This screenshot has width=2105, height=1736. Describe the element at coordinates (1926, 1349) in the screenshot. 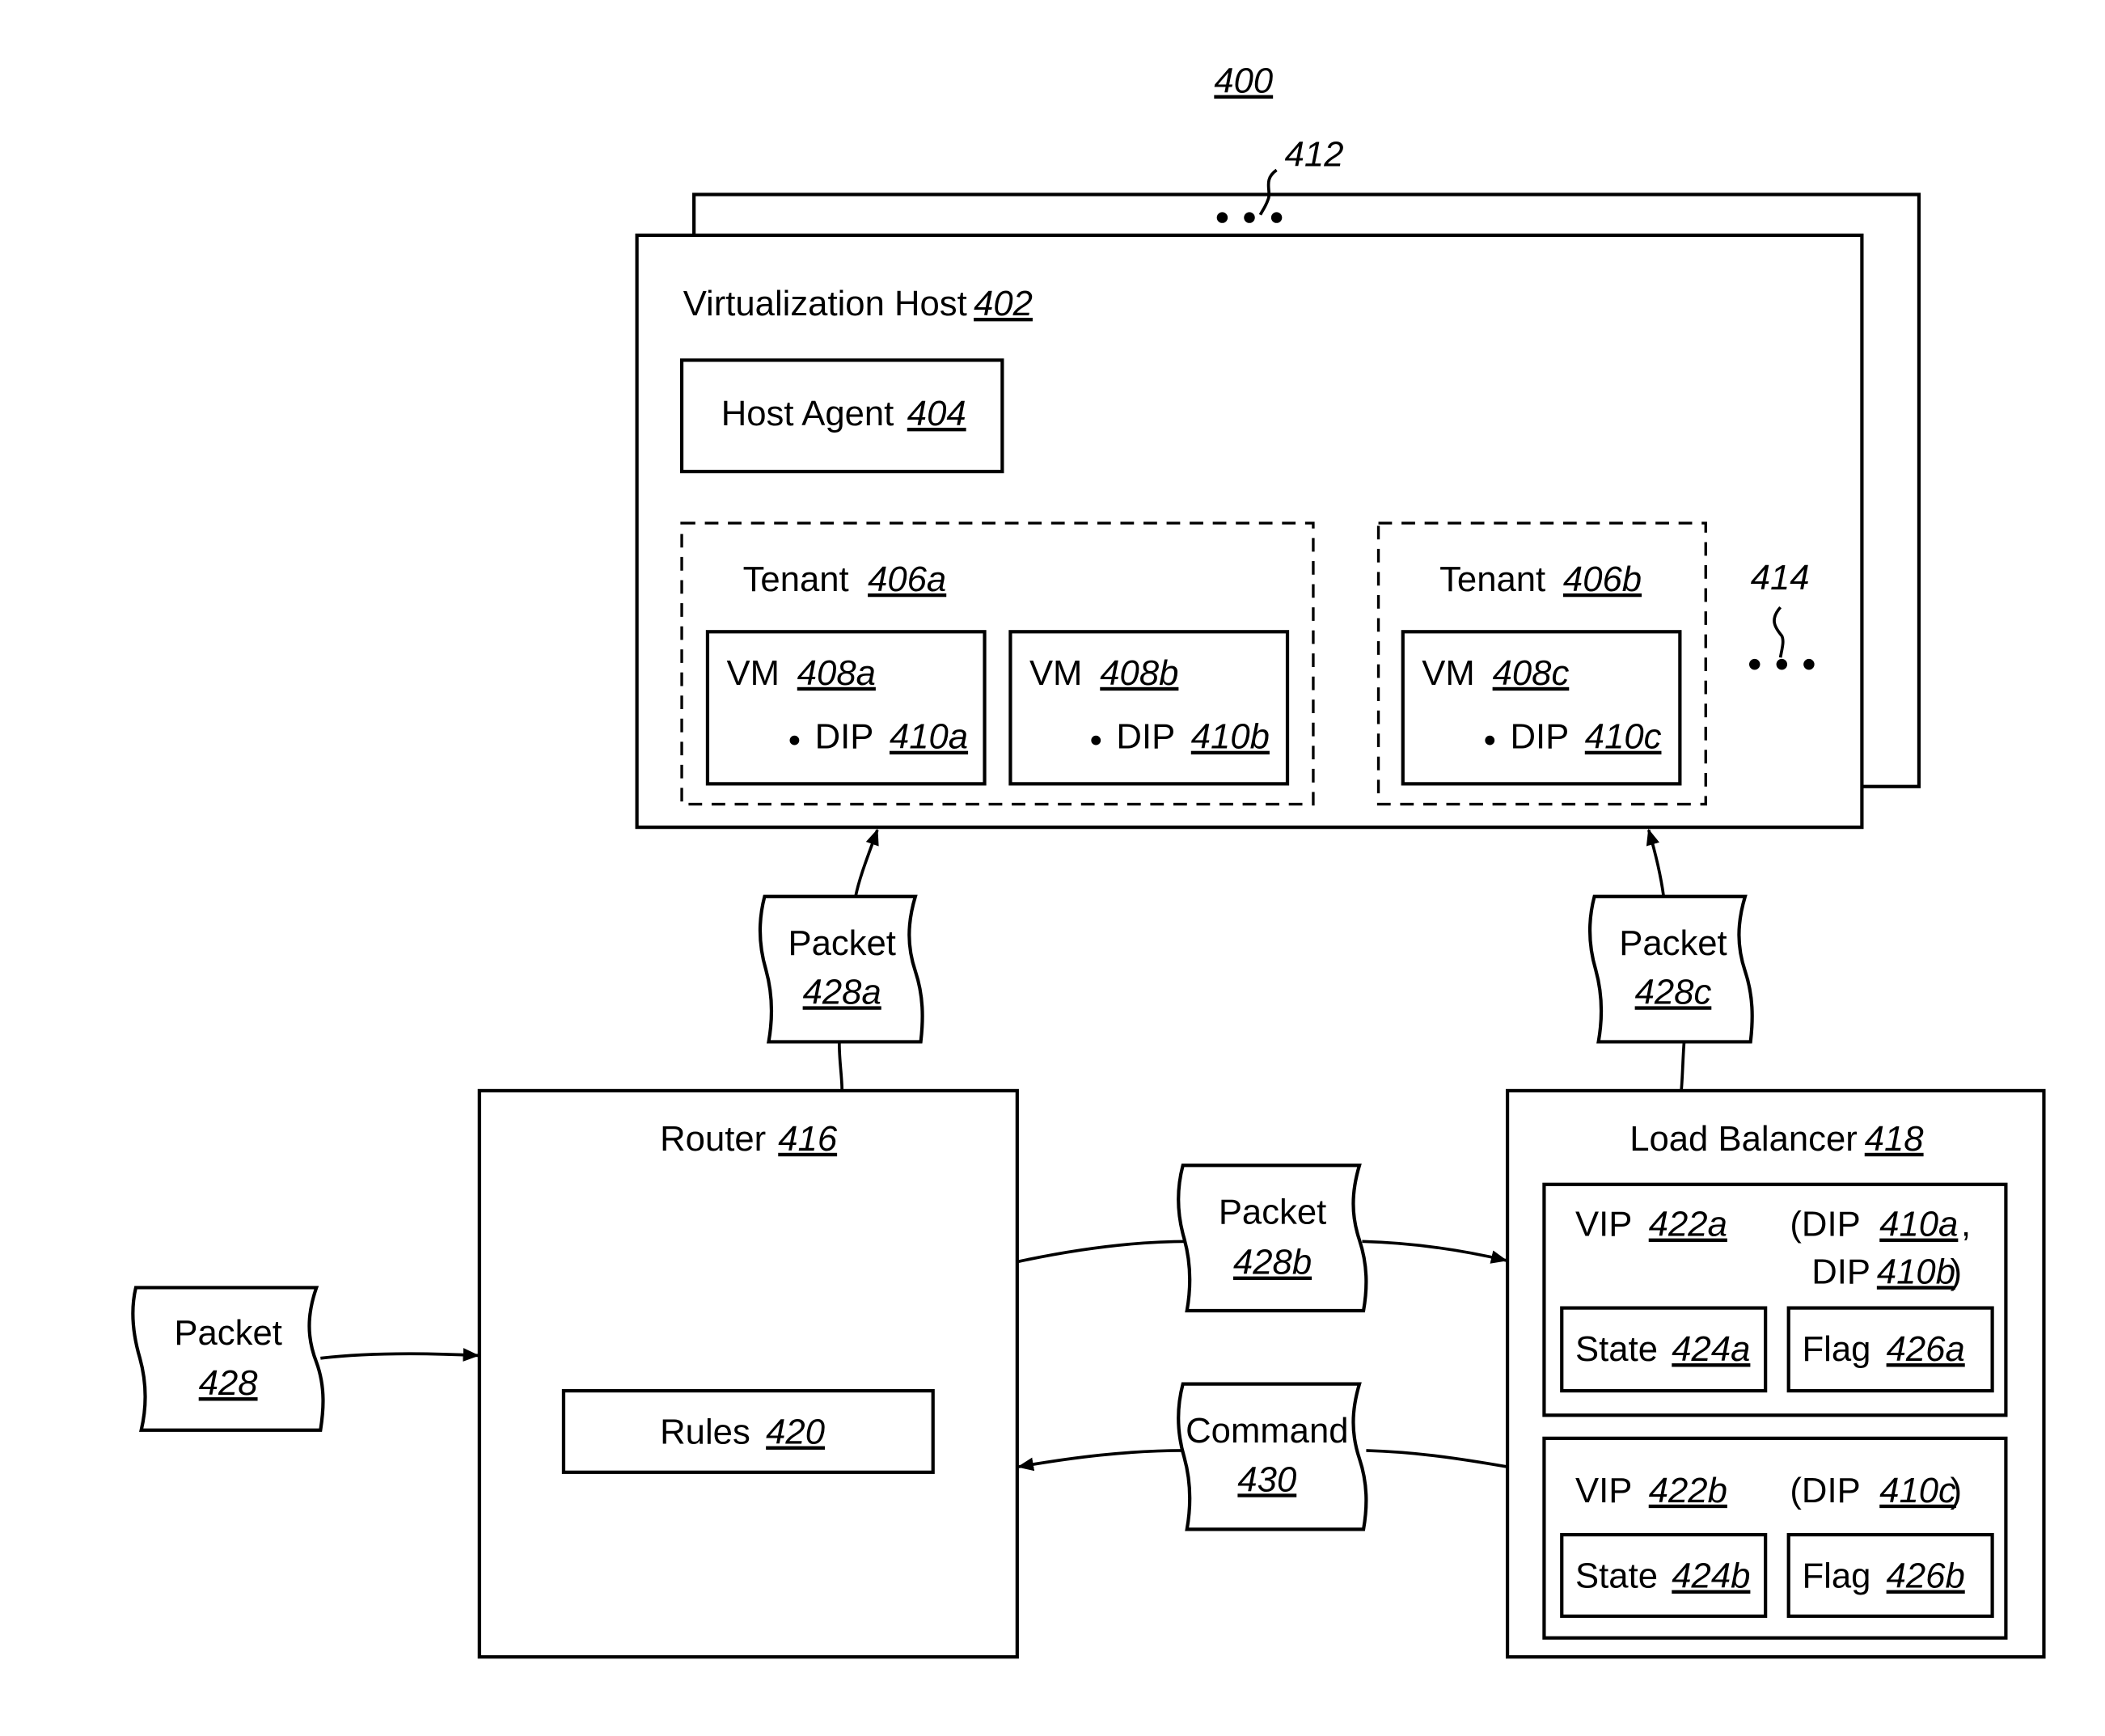

I see `flag-ref: 426a` at that location.